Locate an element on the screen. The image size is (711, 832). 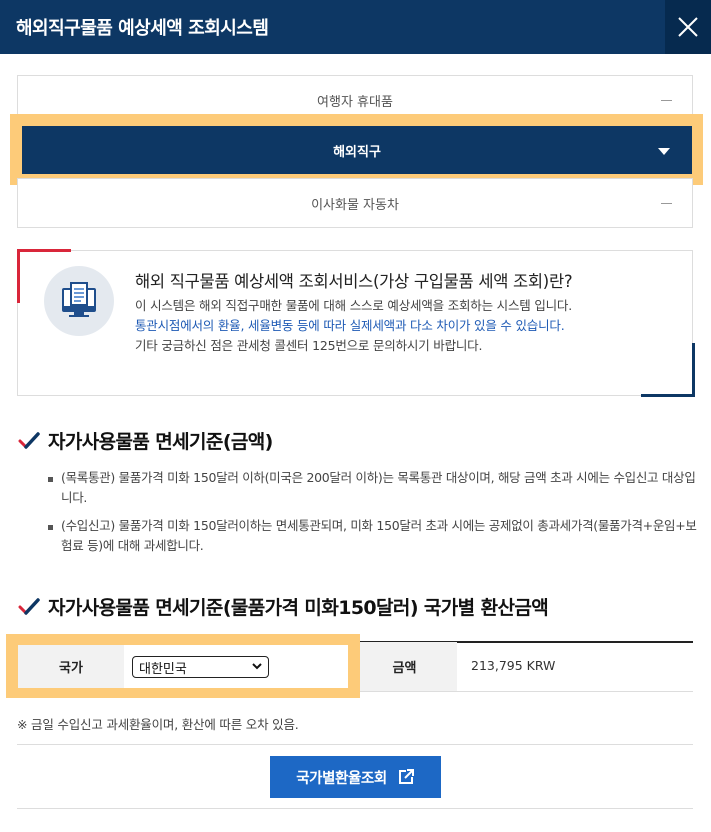
info-line-3: 기타 궁금하신 점은 관세청 콜센터 125번으로 문의하시기 바랍니다. is located at coordinates (309, 345).